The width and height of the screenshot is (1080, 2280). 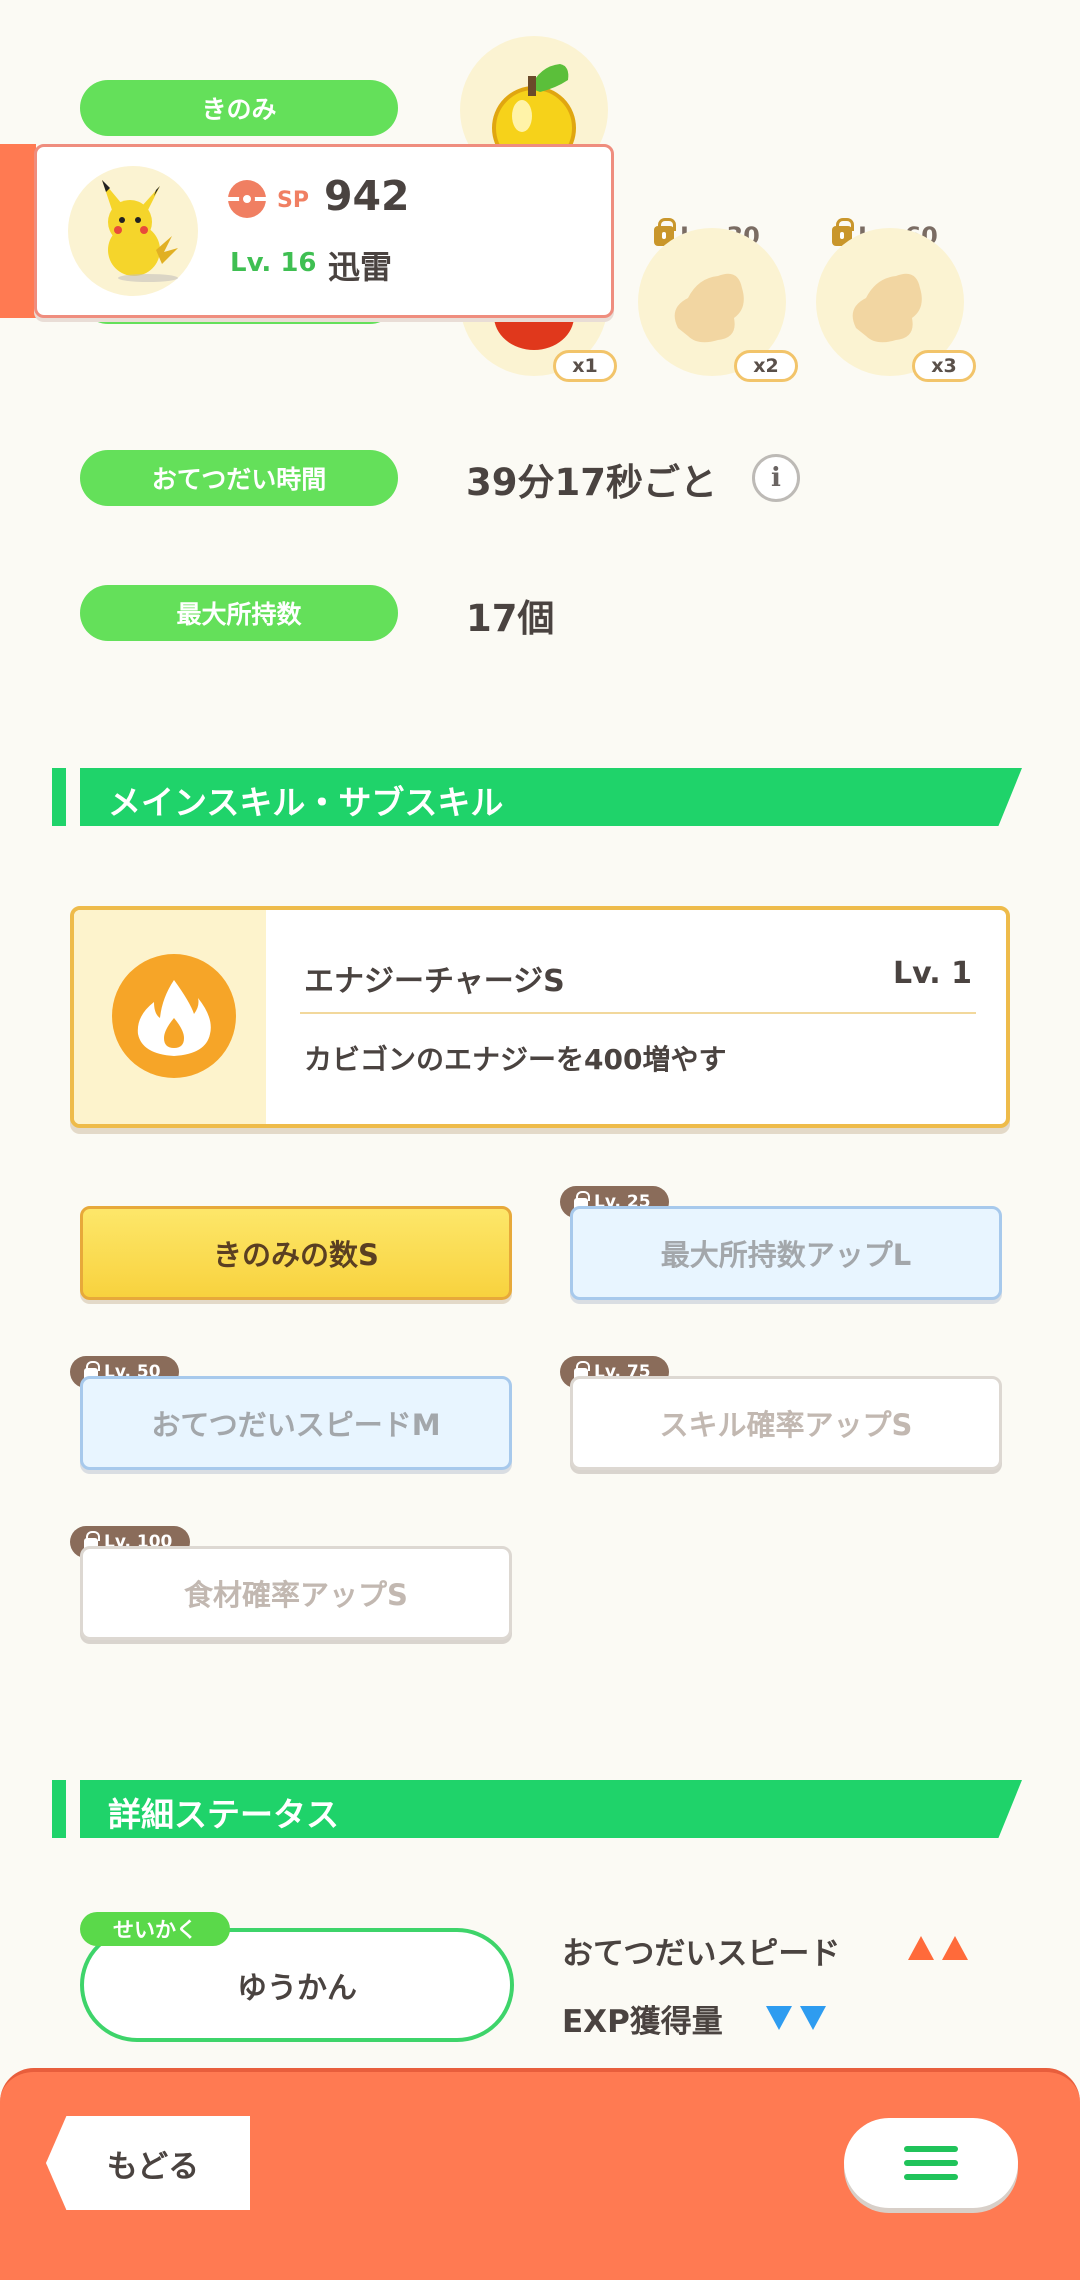 I want to click on hamburger-menu-icon, so click(x=931, y=2163).